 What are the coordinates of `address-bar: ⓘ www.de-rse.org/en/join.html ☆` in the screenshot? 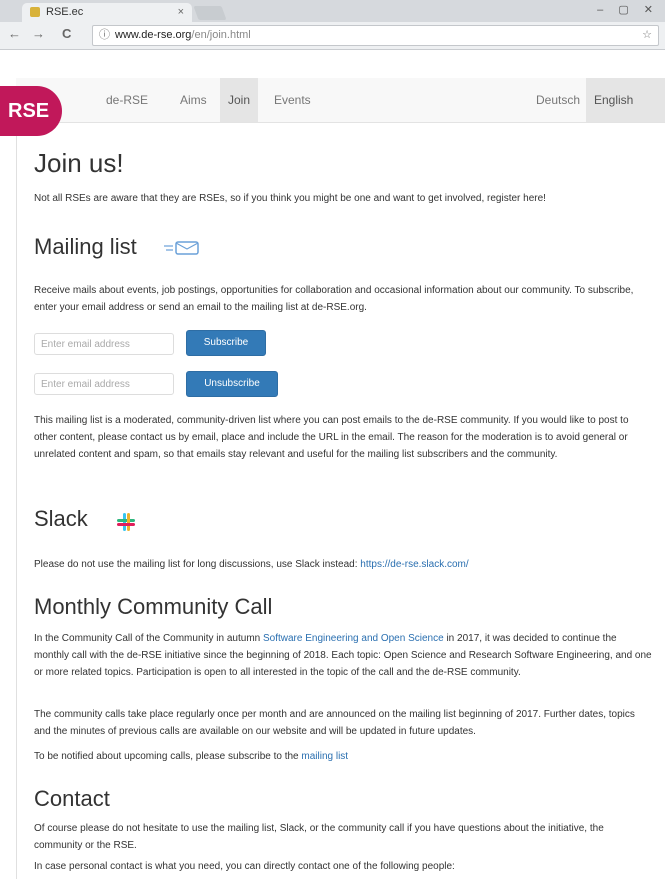 It's located at (375, 35).